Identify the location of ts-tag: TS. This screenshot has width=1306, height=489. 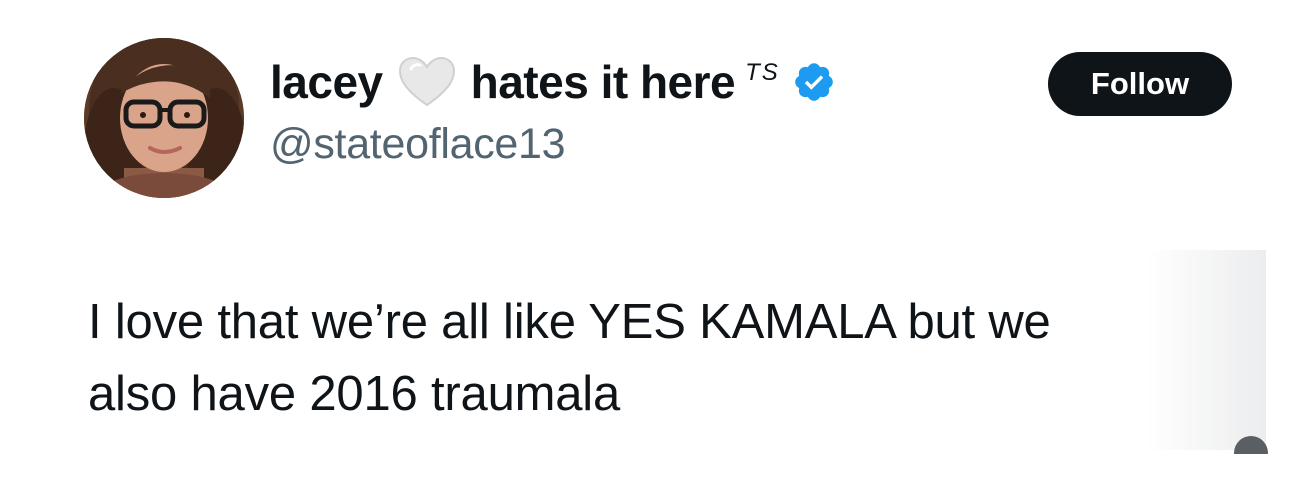
(762, 72).